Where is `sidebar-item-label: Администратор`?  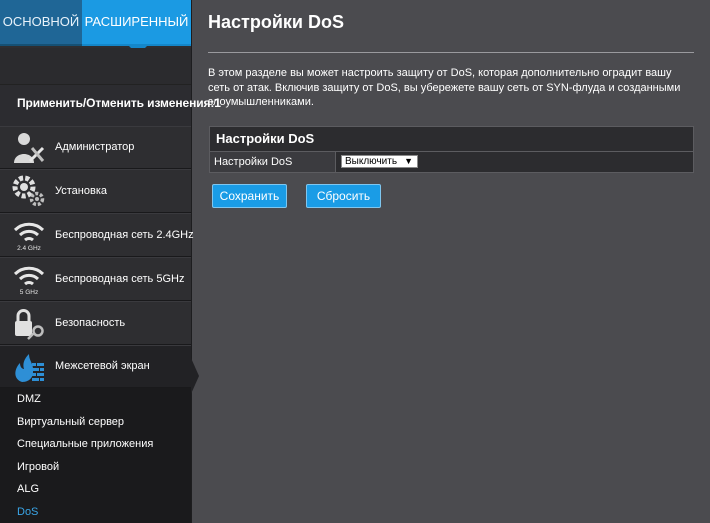 sidebar-item-label: Администратор is located at coordinates (95, 147).